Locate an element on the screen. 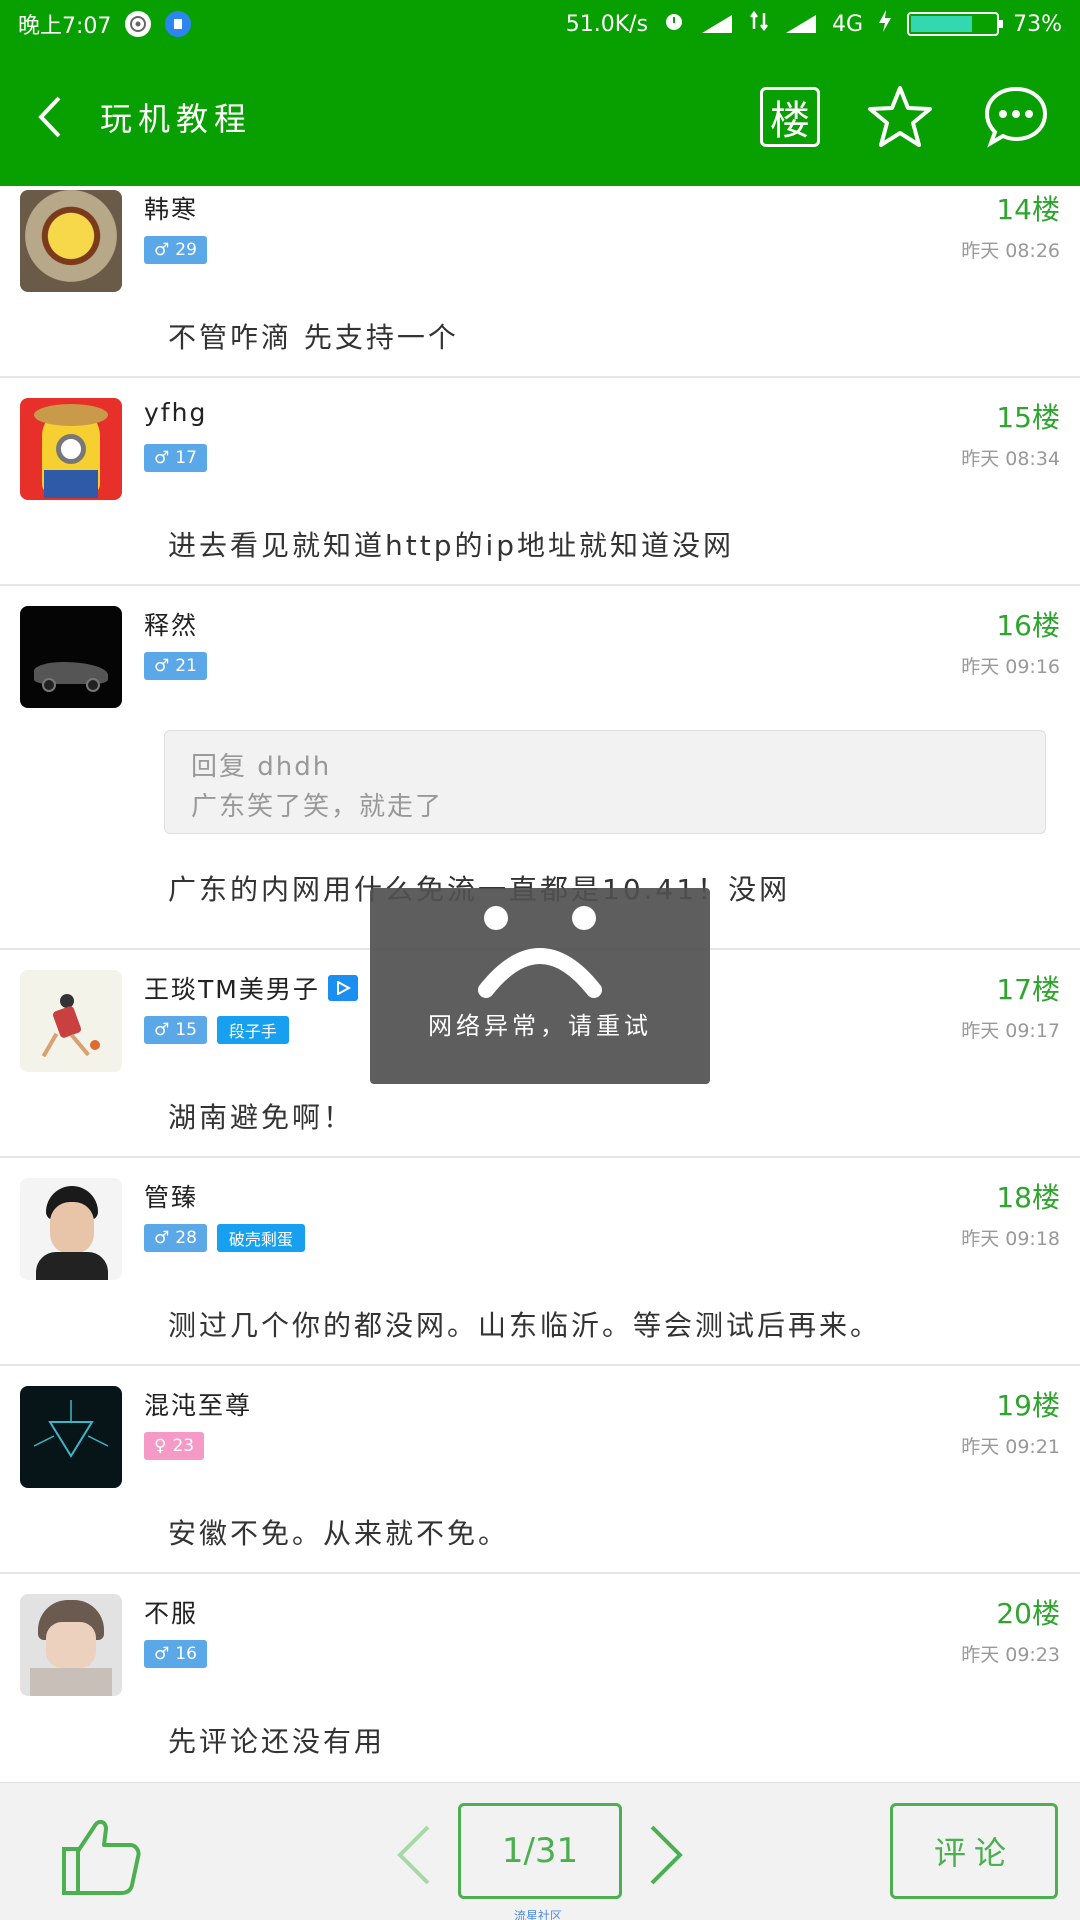 The image size is (1080, 1920). post-content: 湖南避免啊！ is located at coordinates (261, 1117).